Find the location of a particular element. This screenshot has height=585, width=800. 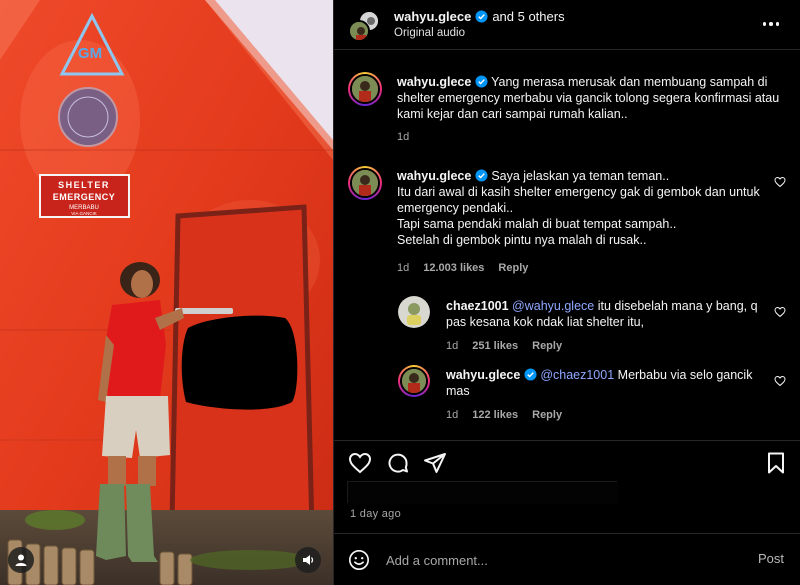

post-actions is located at coordinates (567, 460).